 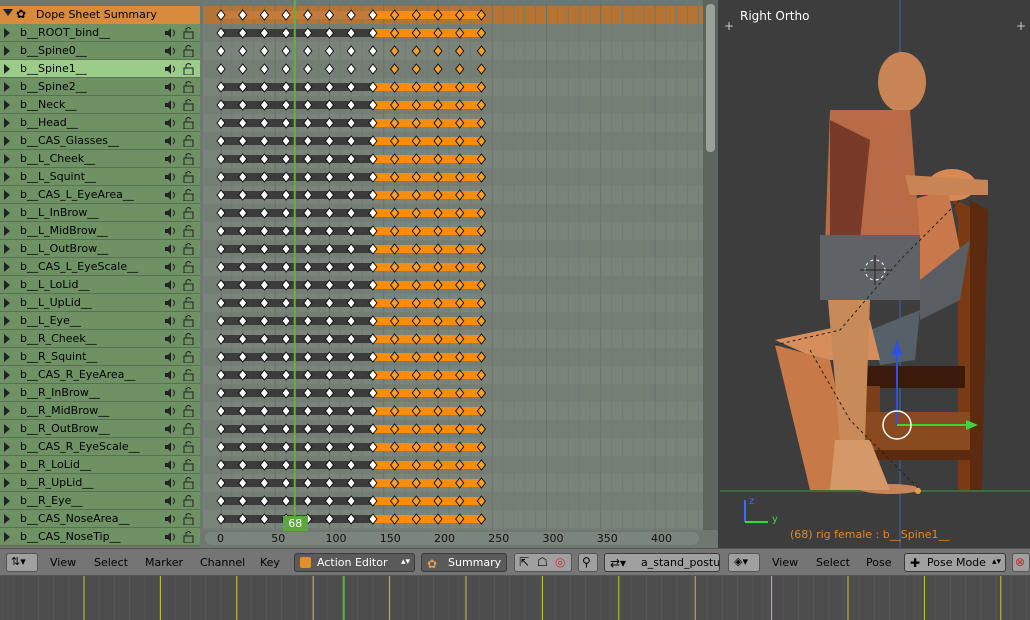 What do you see at coordinates (100, 483) in the screenshot?
I see `channel-row: b__R_UpLid__` at bounding box center [100, 483].